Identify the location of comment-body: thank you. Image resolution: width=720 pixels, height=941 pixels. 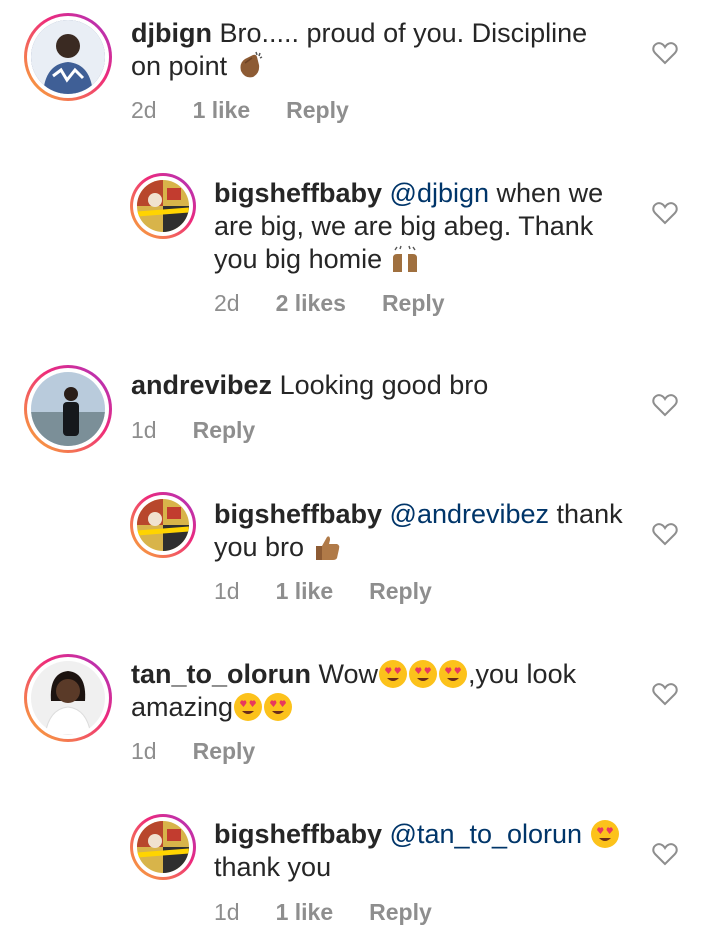
(273, 867).